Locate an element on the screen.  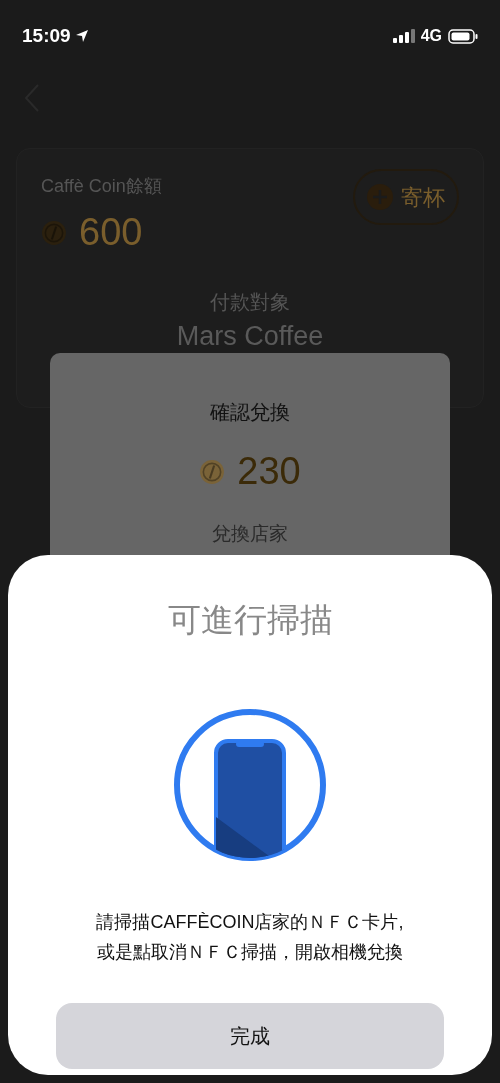
sheet-title: 可進行掃描 is located at coordinates (250, 620).